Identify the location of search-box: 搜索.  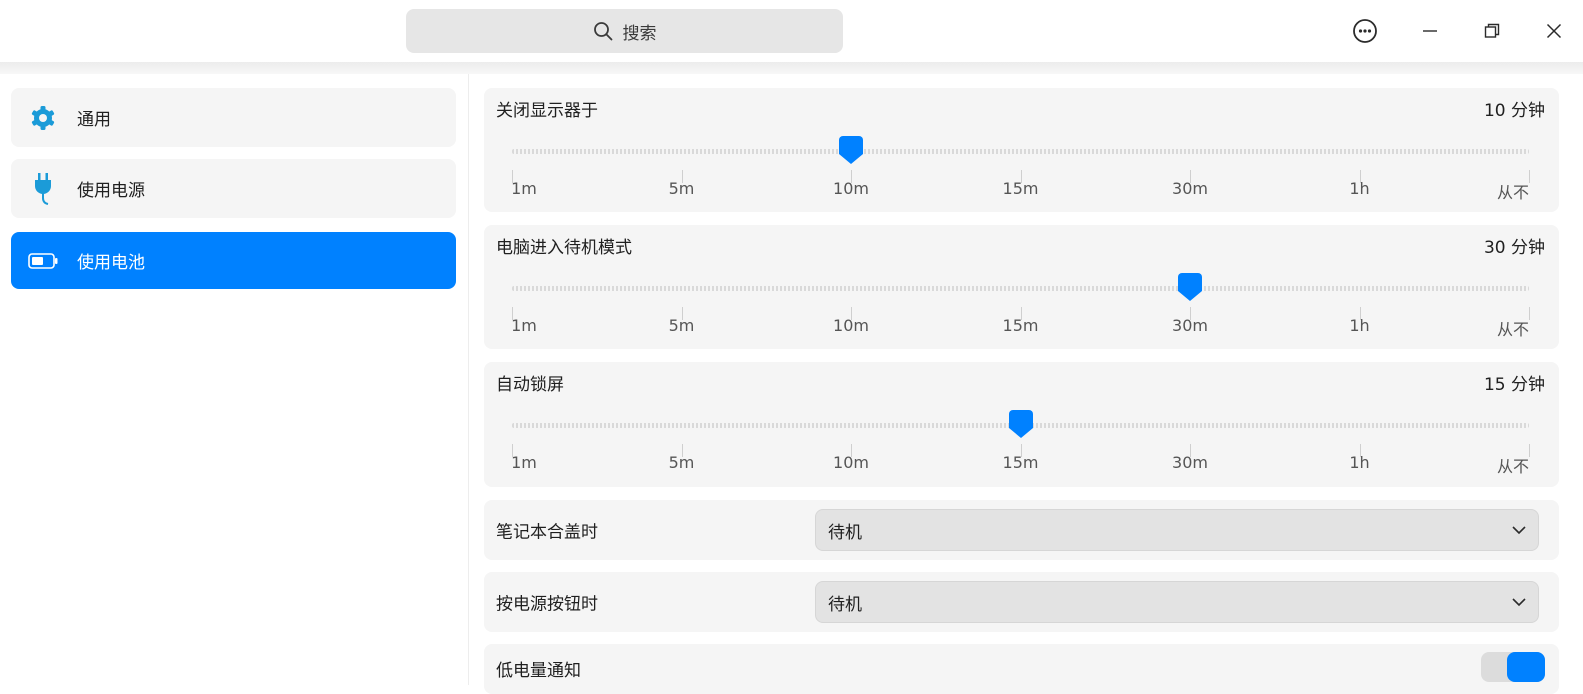
(624, 31).